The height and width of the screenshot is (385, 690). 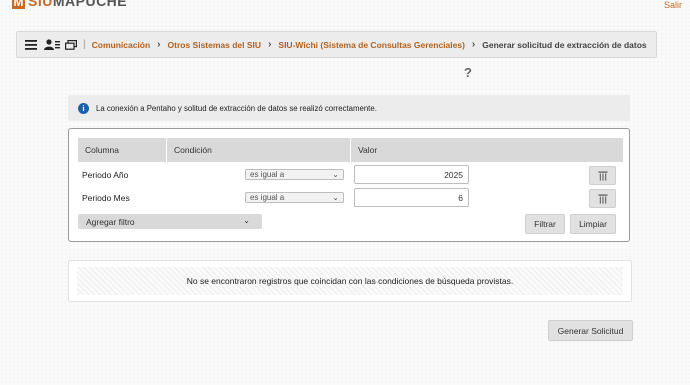 What do you see at coordinates (170, 221) in the screenshot?
I see `add-filter-select: Agregar filtro ⌄` at bounding box center [170, 221].